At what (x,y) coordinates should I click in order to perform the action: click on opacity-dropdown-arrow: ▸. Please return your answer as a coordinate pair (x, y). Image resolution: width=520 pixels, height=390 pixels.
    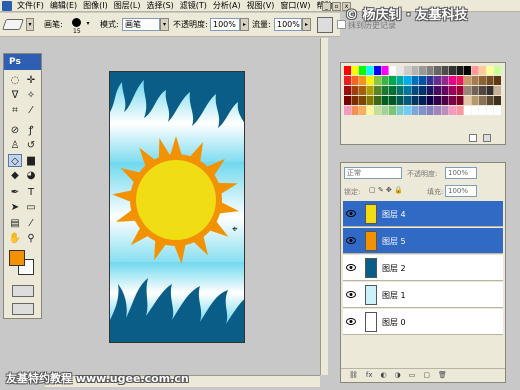
    Looking at the image, I should click on (244, 24).